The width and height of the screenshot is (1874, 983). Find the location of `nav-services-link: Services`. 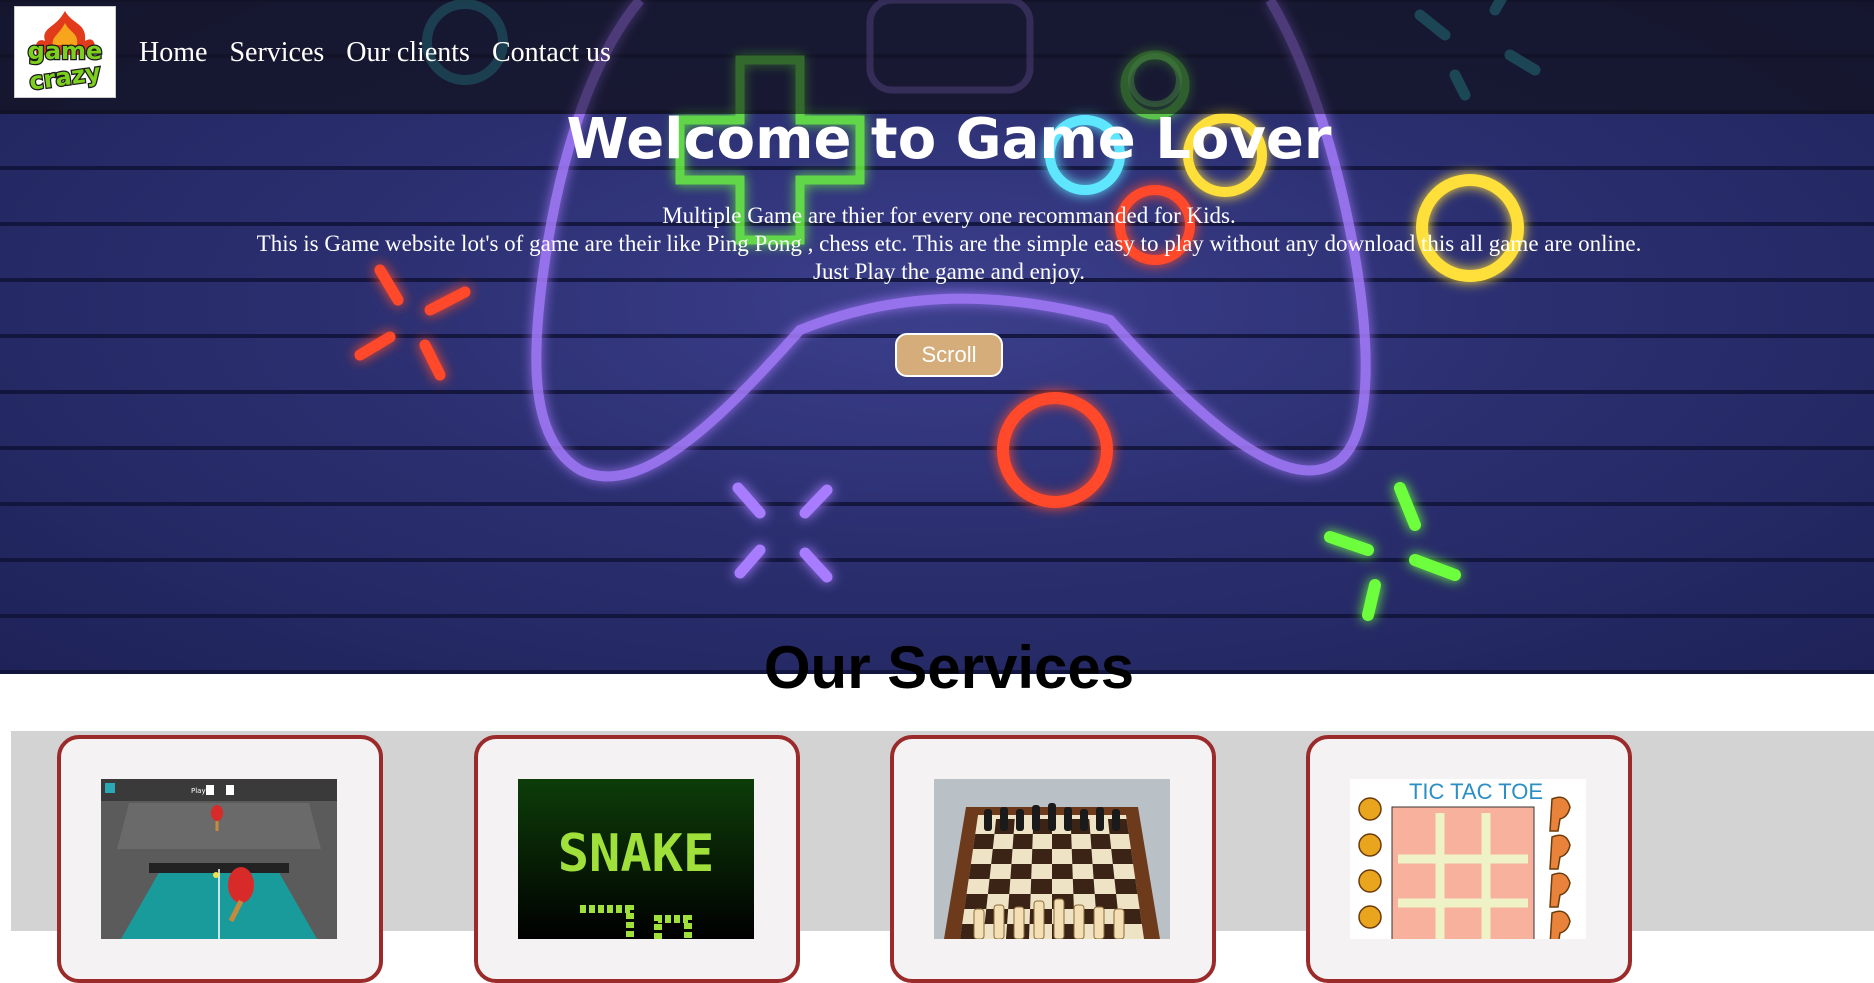

nav-services-link: Services is located at coordinates (276, 53).